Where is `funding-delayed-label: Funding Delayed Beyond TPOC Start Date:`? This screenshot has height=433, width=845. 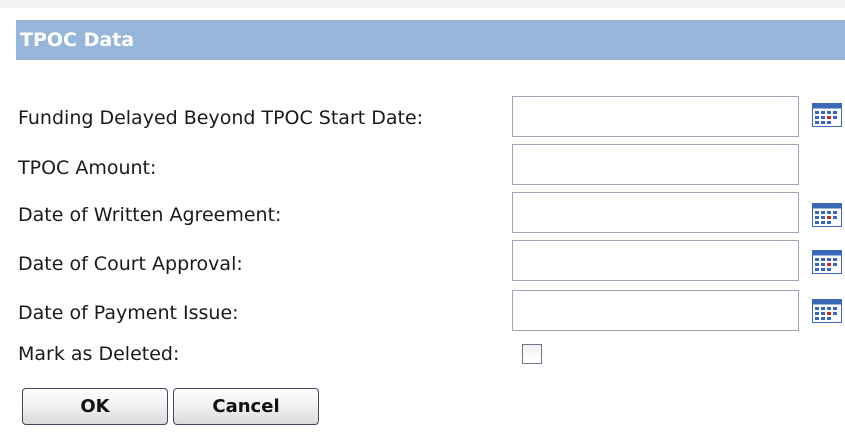
funding-delayed-label: Funding Delayed Beyond TPOC Start Date: is located at coordinates (221, 118).